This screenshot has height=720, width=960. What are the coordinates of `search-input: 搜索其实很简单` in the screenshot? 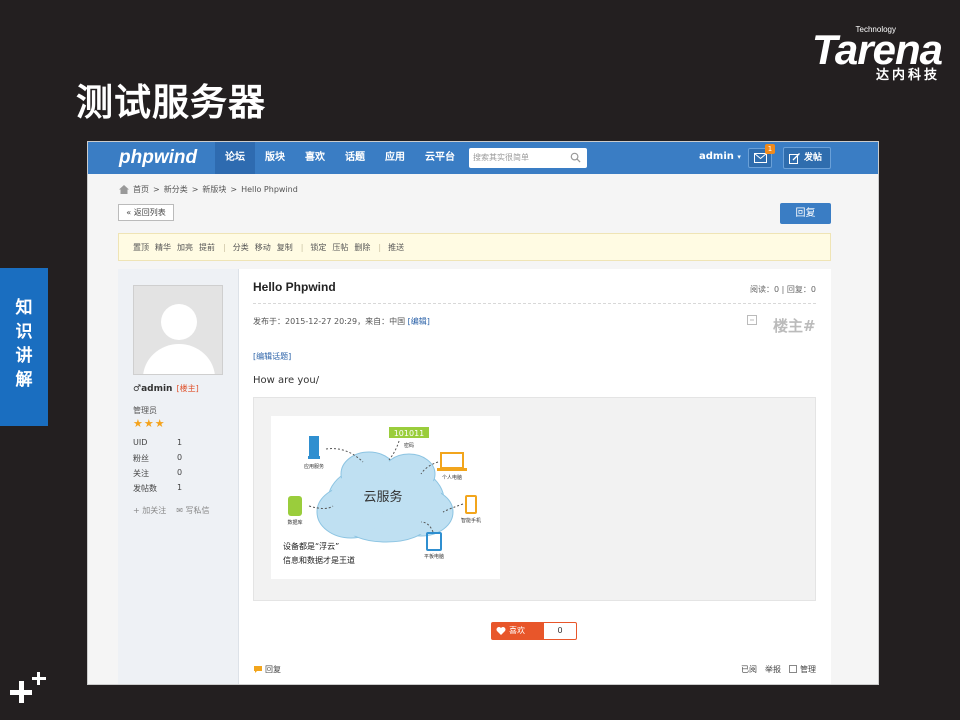 It's located at (528, 158).